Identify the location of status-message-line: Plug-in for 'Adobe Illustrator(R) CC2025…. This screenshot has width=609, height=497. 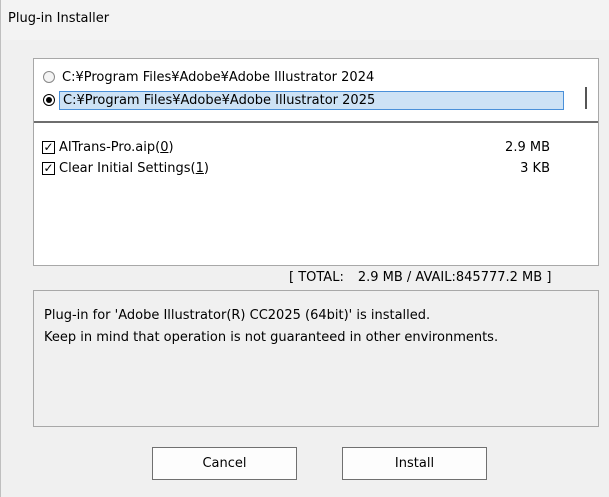
(237, 315).